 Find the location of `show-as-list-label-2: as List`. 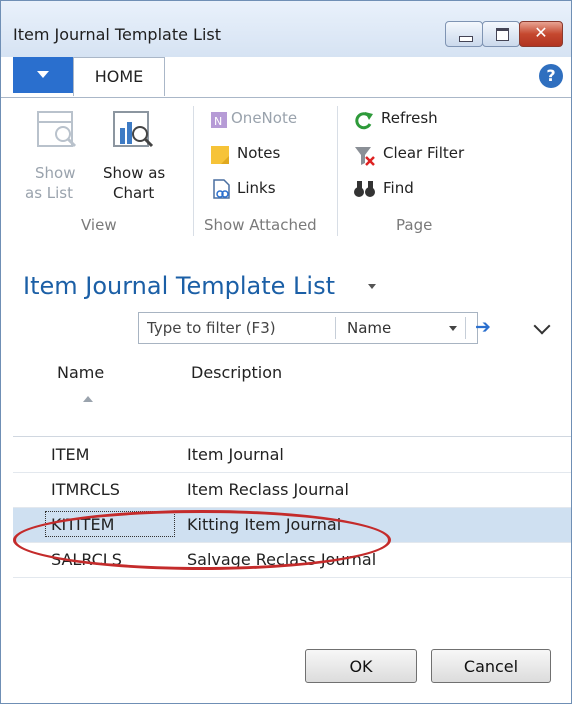

show-as-list-label-2: as List is located at coordinates (49, 193).